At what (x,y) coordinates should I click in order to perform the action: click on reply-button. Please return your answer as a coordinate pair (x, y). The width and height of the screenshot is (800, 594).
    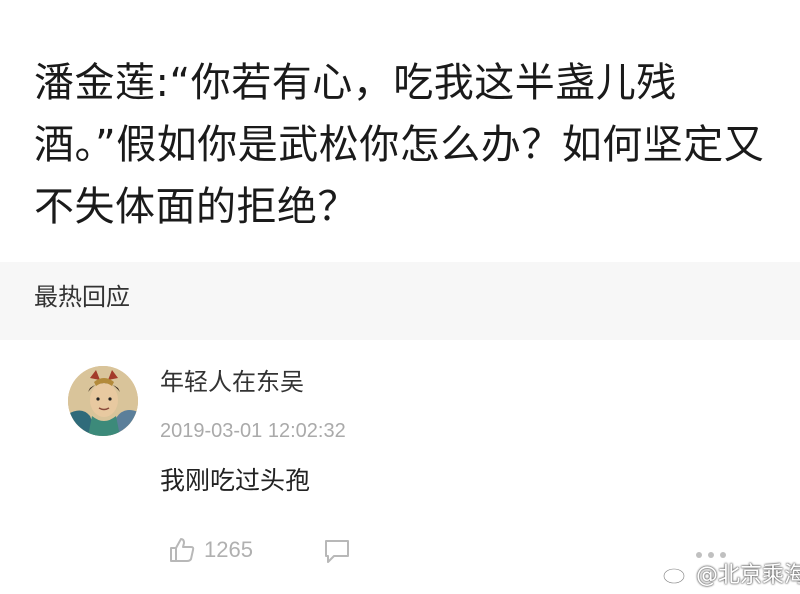
    Looking at the image, I should click on (337, 551).